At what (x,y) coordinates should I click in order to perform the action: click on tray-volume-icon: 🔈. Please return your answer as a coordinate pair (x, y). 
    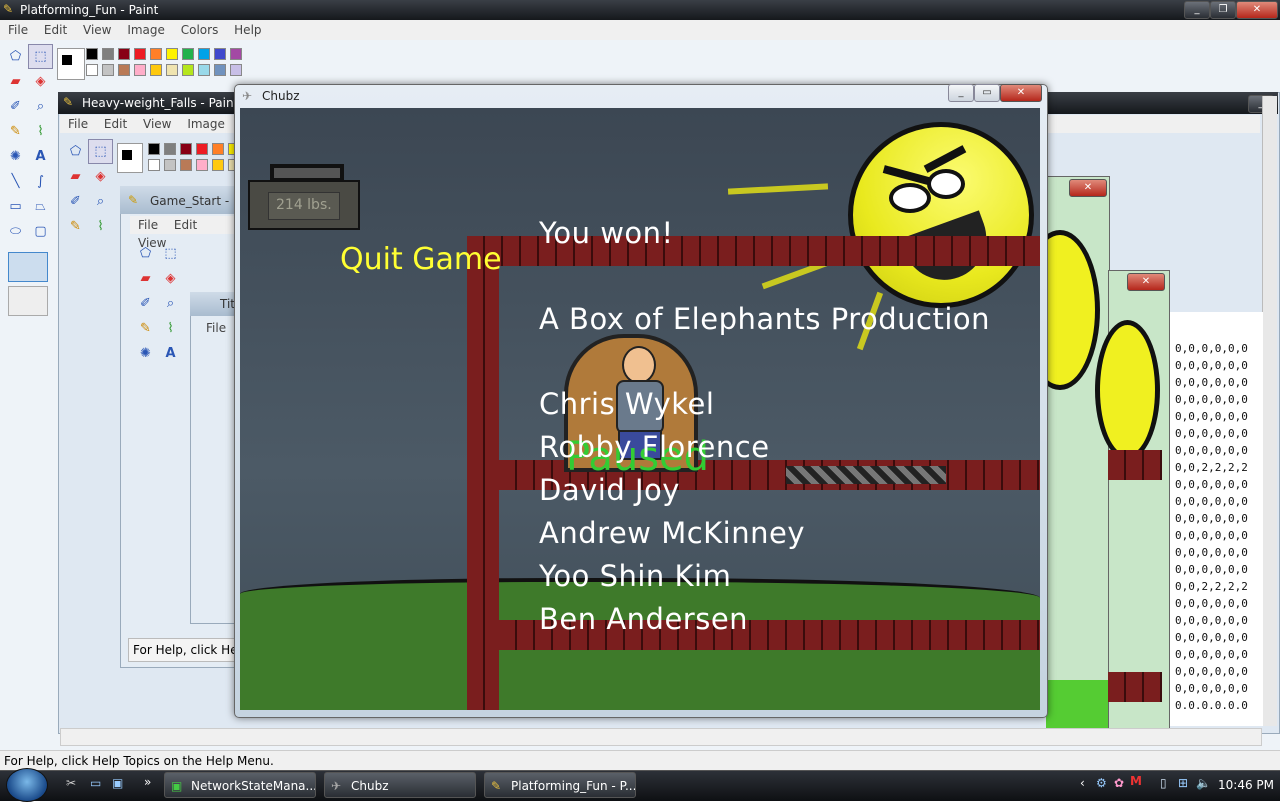
    Looking at the image, I should click on (1203, 783).